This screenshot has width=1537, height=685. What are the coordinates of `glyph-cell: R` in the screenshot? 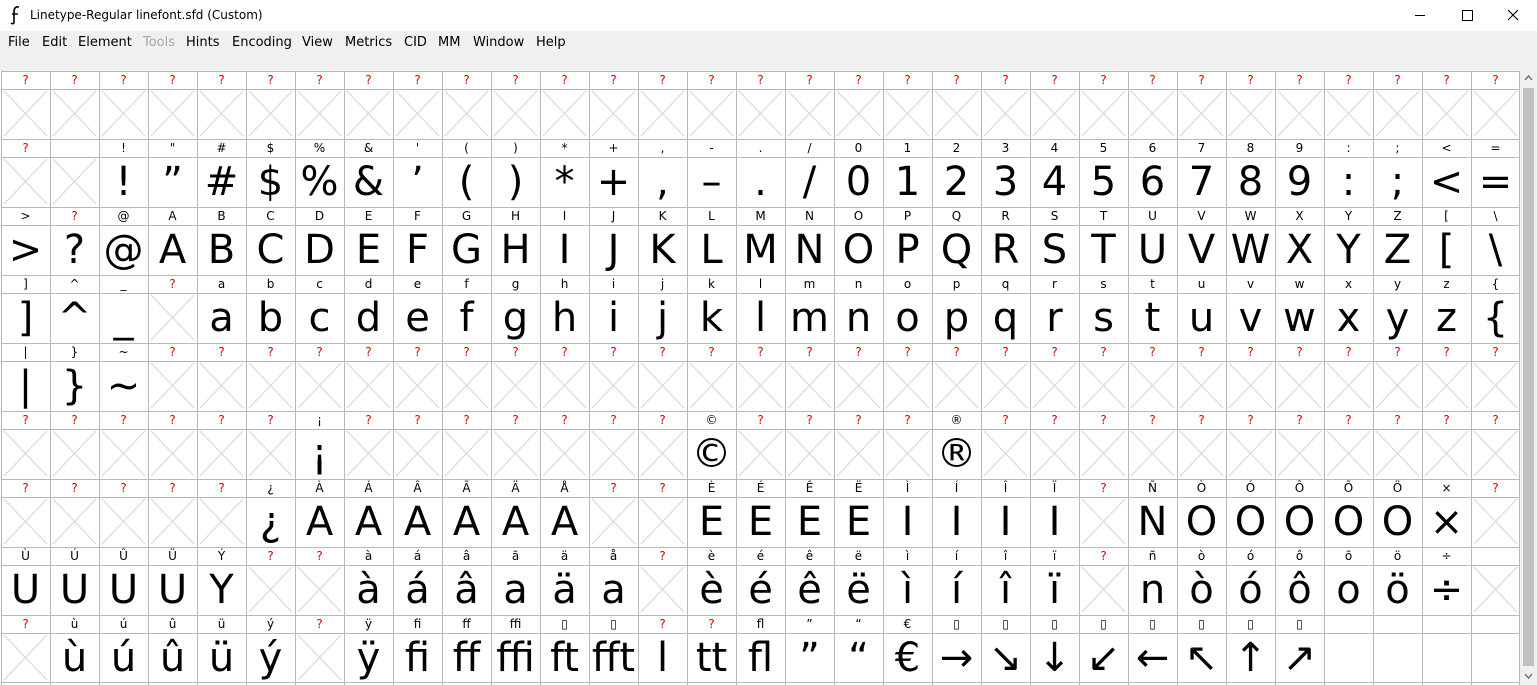 It's located at (1005, 250).